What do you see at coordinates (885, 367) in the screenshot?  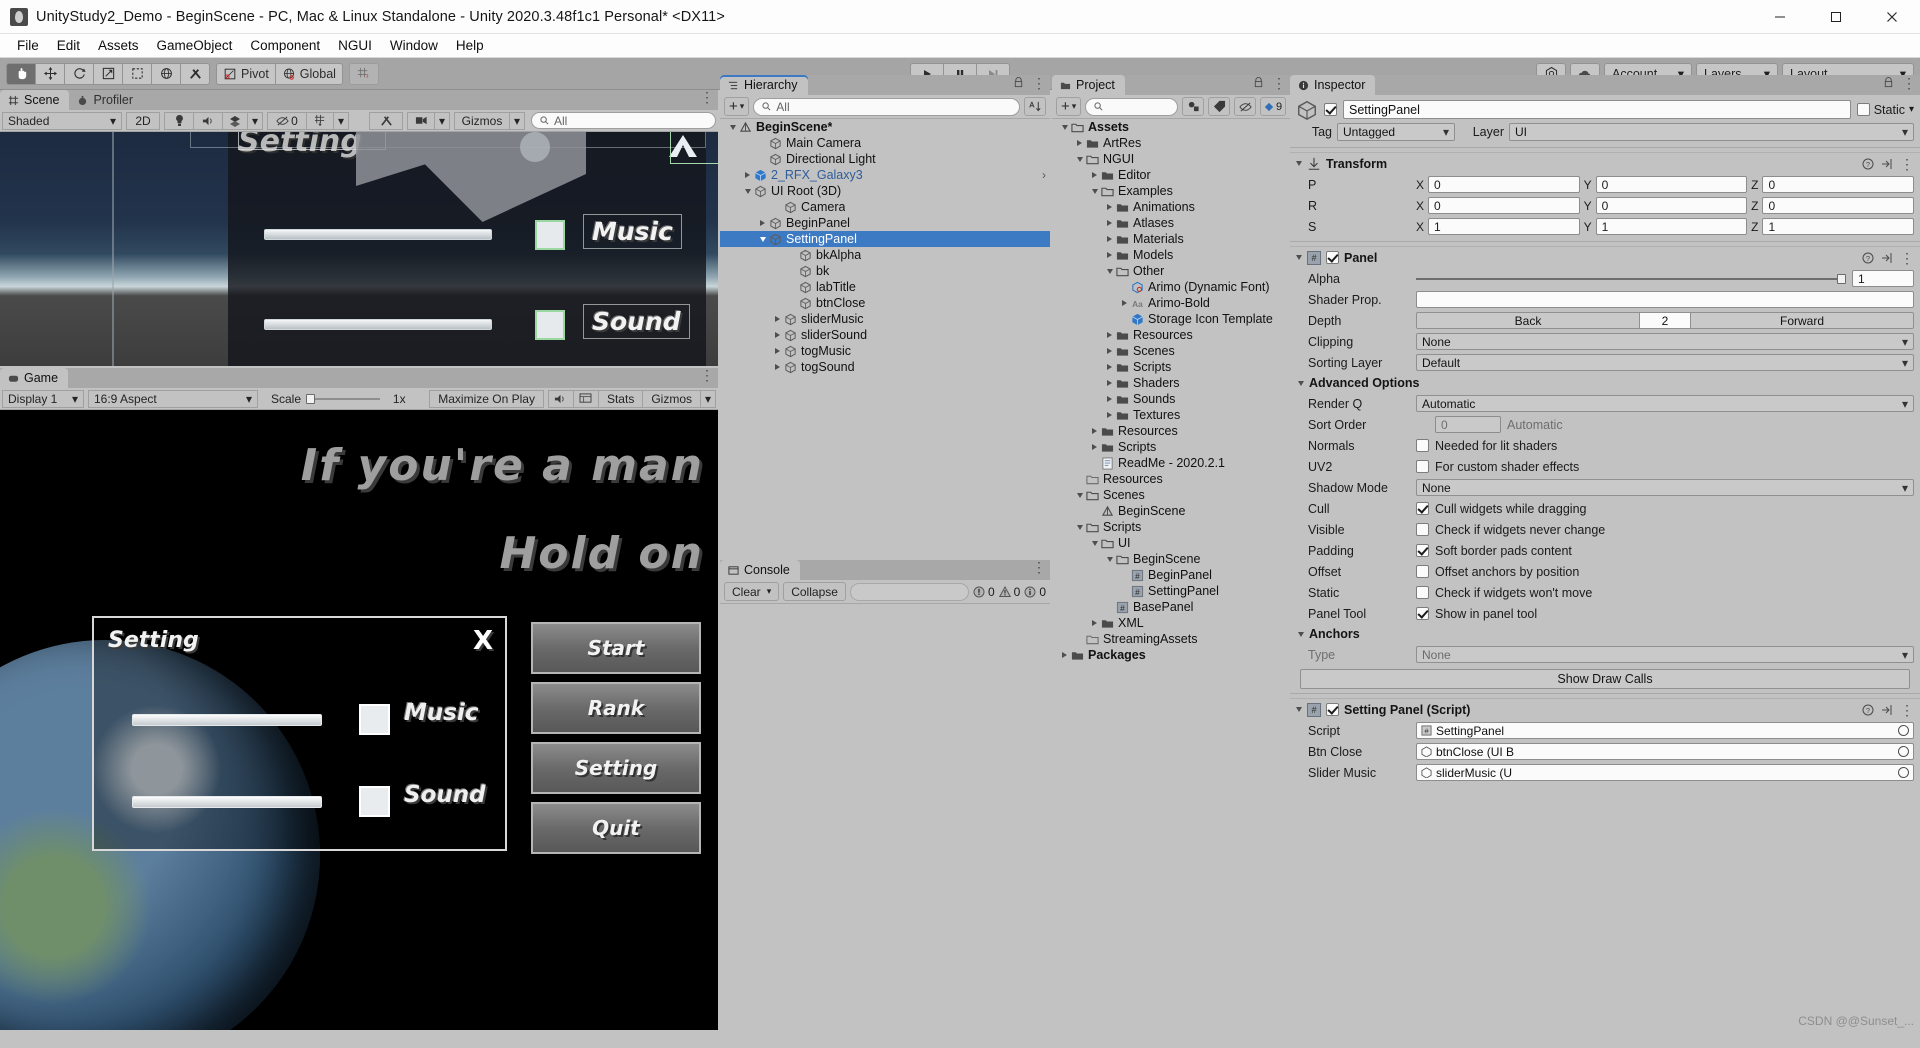 I see `hierarchy-item-row: togSound` at bounding box center [885, 367].